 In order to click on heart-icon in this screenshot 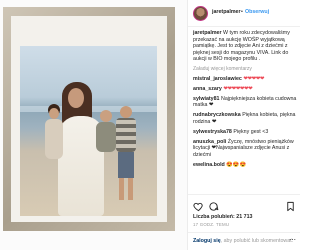, I will do `click(198, 205)`.